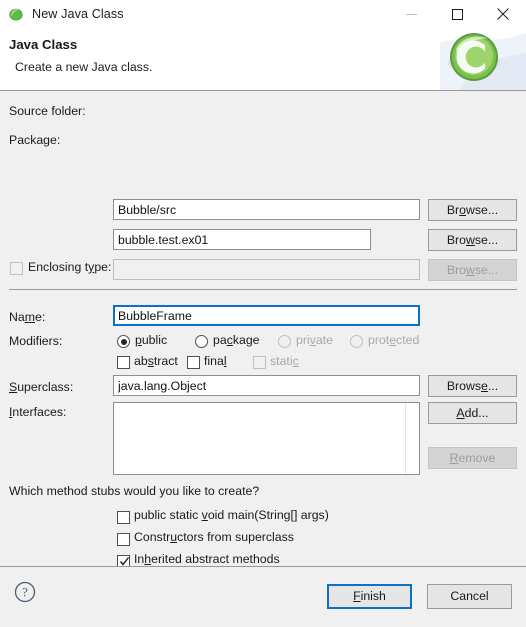  Describe the element at coordinates (356, 341) in the screenshot. I see `modifier-radio-protected` at that location.